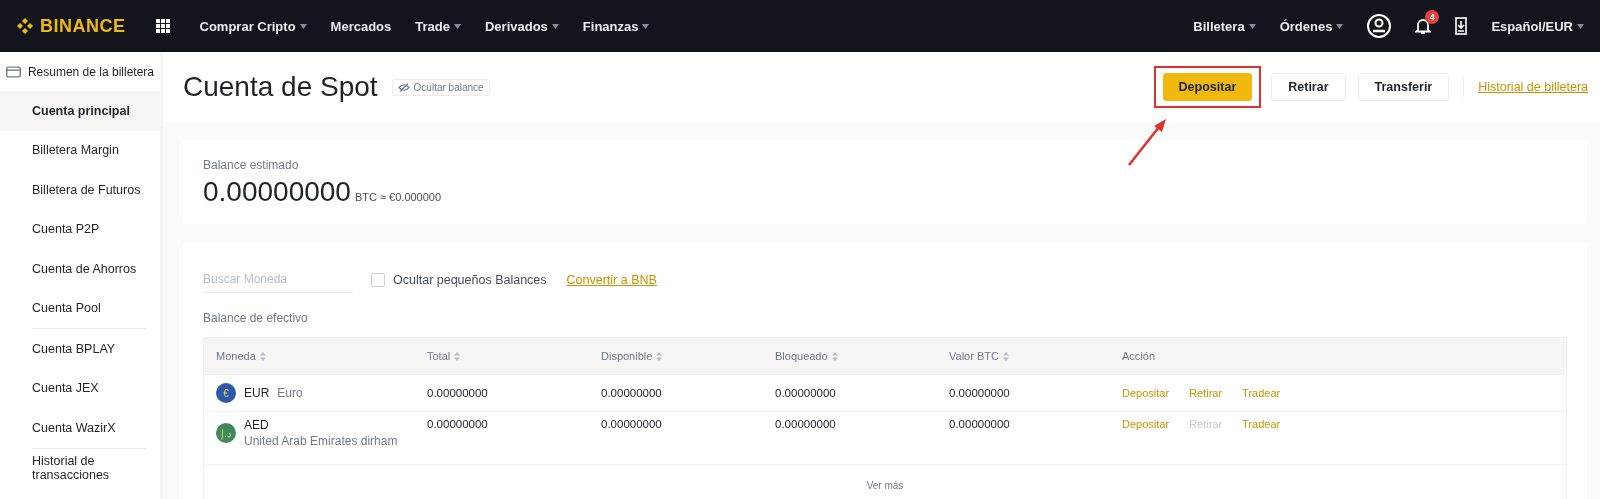 This screenshot has width=1600, height=499. What do you see at coordinates (1224, 26) in the screenshot?
I see `nav-link: Billetera` at bounding box center [1224, 26].